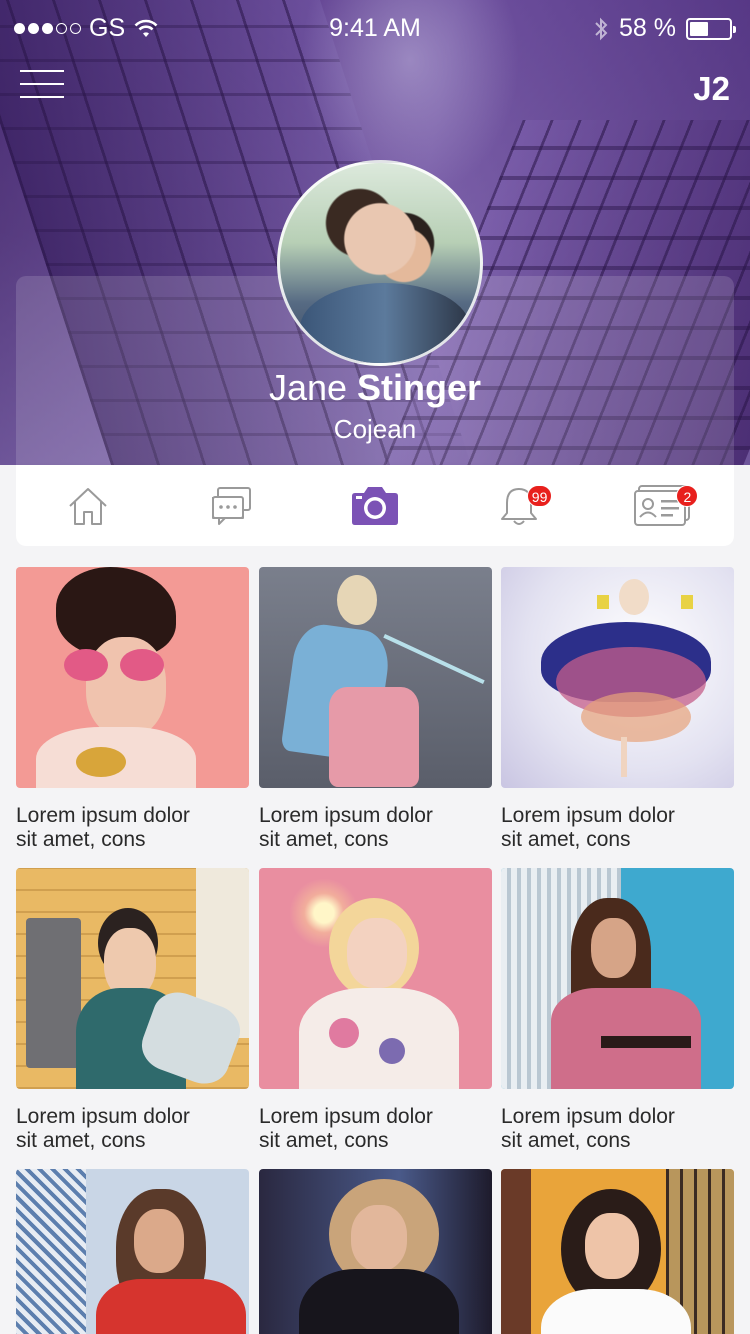 This screenshot has width=750, height=1334. I want to click on home-icon, so click(88, 506).